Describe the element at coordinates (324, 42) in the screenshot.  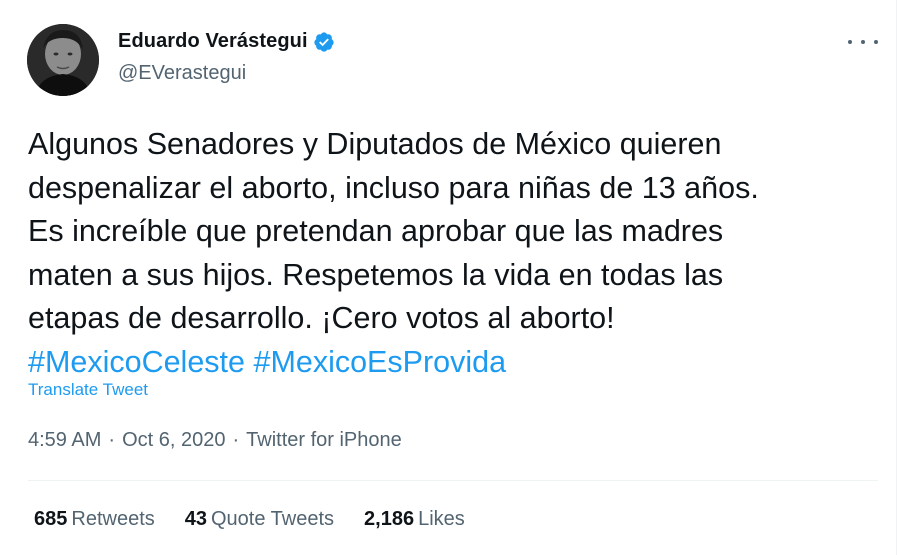
I see `verified-badge-icon` at that location.